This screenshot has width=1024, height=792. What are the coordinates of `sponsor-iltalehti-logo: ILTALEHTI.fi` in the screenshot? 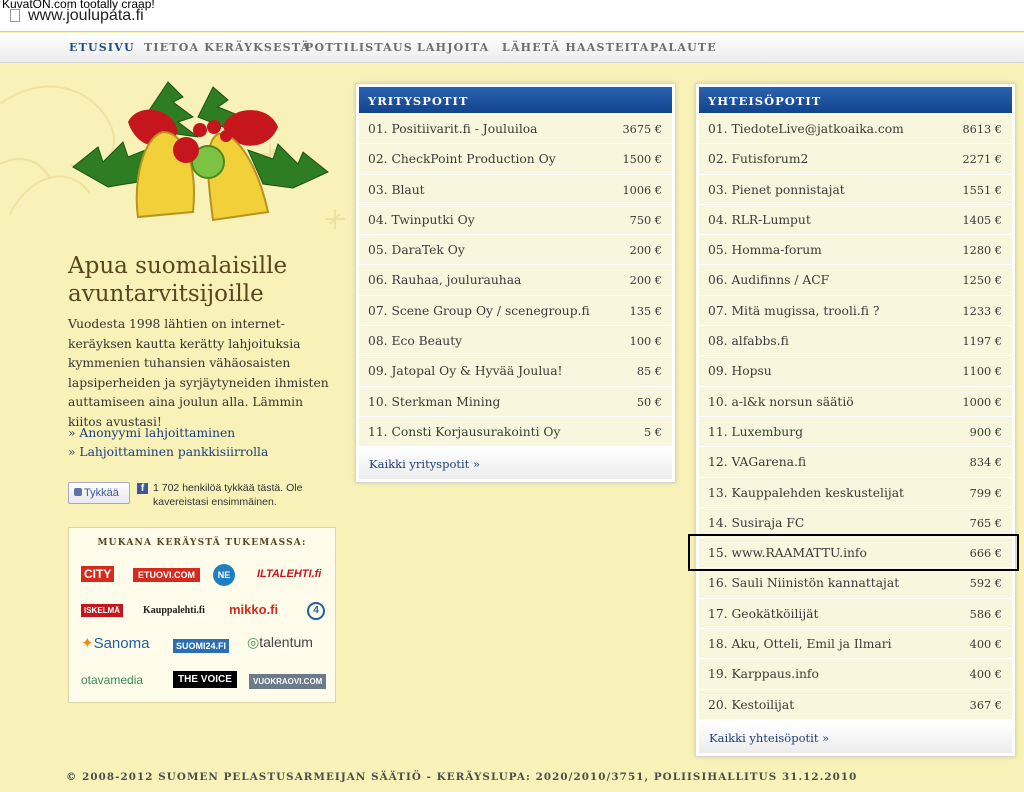 It's located at (289, 574).